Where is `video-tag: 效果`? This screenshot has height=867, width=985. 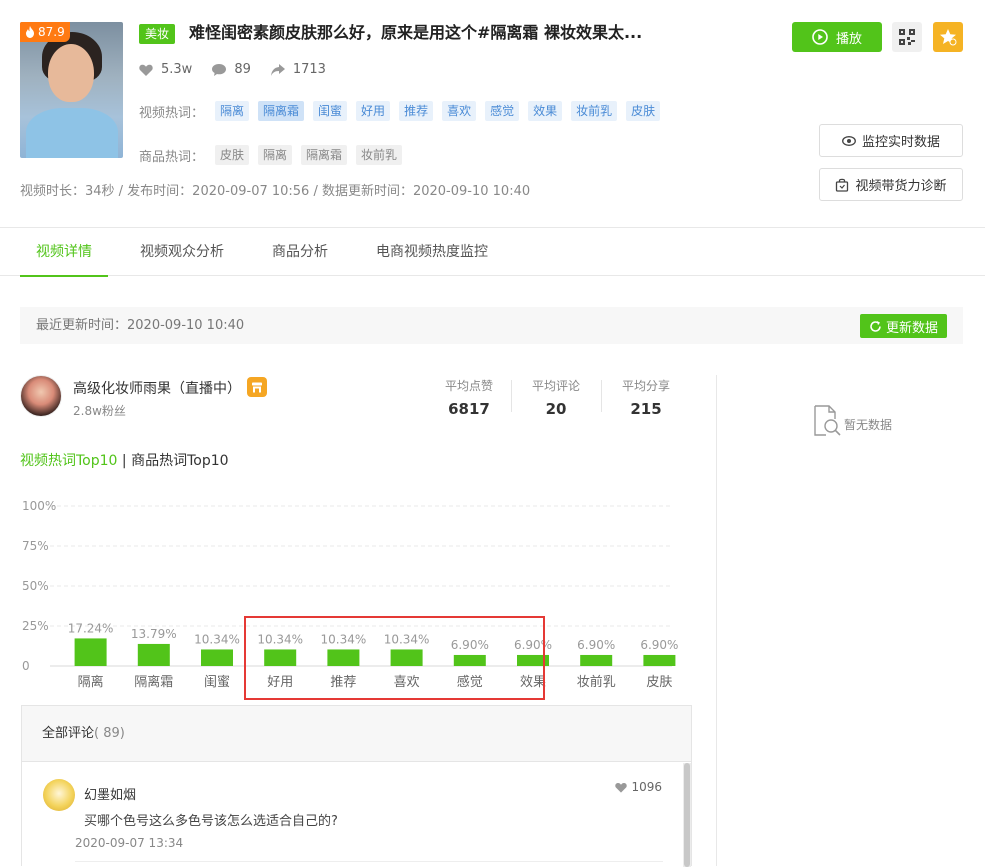 video-tag: 效果 is located at coordinates (545, 111).